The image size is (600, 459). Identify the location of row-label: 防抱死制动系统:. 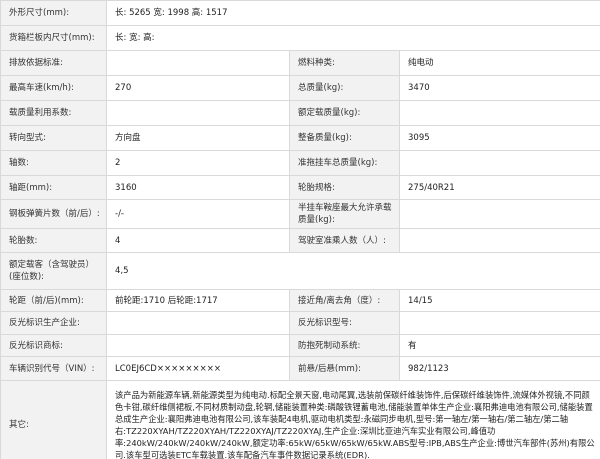
(344, 345).